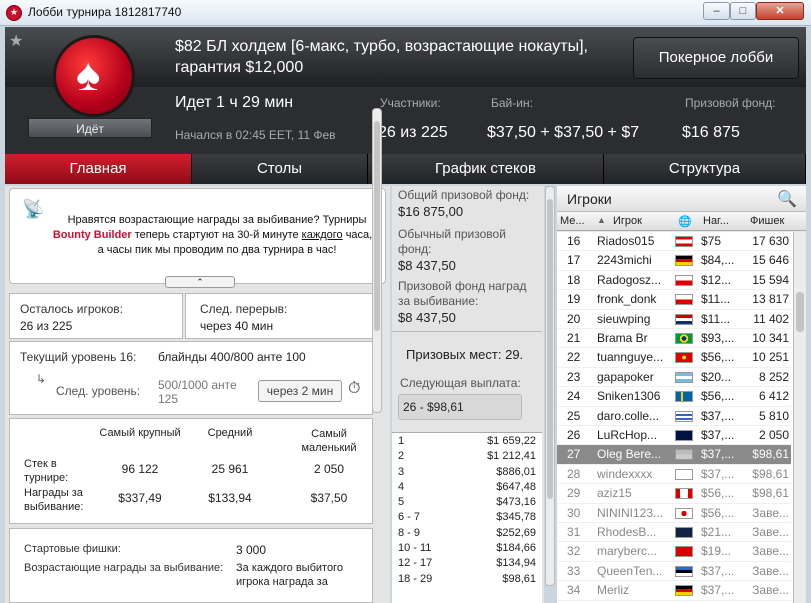 Image resolution: width=811 pixels, height=603 pixels. I want to click on prize-label: Призовой фонд:, so click(730, 103).